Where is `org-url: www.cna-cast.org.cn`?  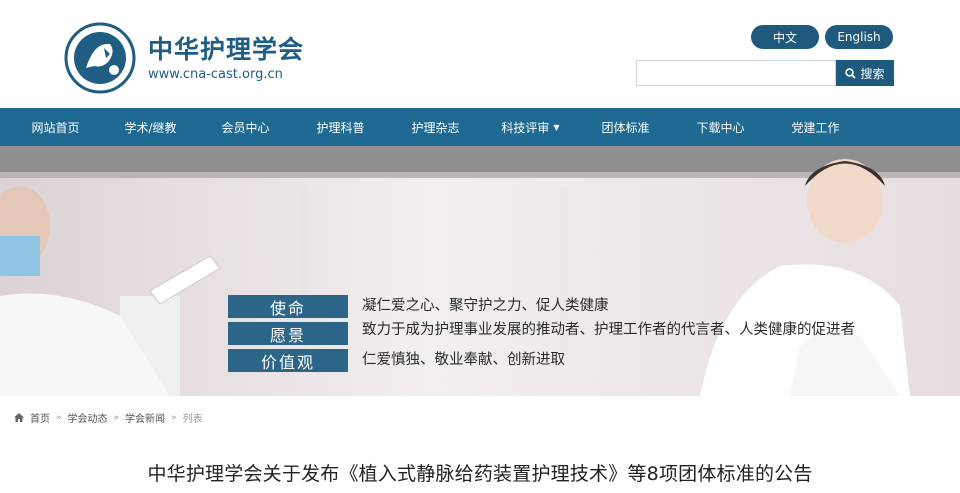 org-url: www.cna-cast.org.cn is located at coordinates (215, 74).